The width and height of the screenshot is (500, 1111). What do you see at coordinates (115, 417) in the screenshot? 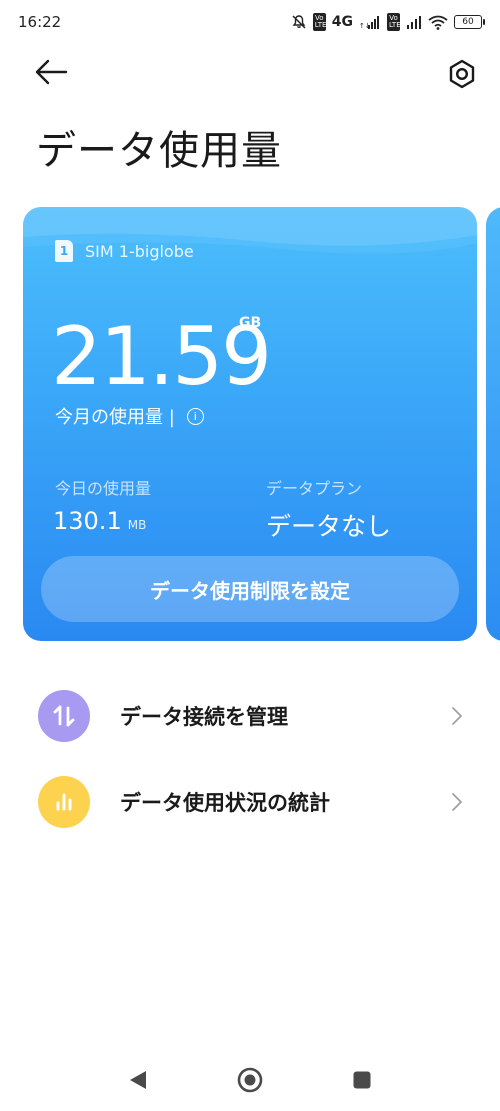
I see `monthly-usage-label-text: 今月の使用量 |` at bounding box center [115, 417].